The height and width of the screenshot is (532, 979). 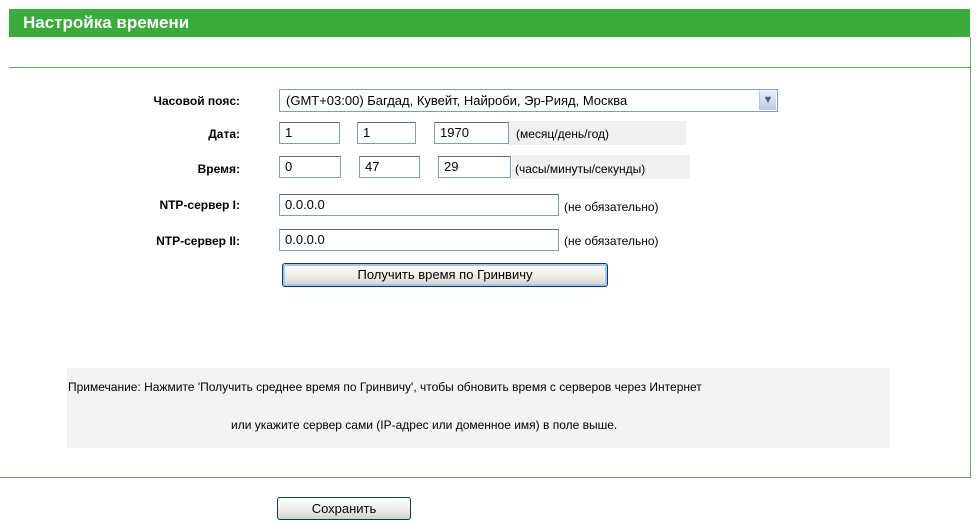 What do you see at coordinates (611, 207) in the screenshot?
I see `ntp1-optional-hint: (не обязательно)` at bounding box center [611, 207].